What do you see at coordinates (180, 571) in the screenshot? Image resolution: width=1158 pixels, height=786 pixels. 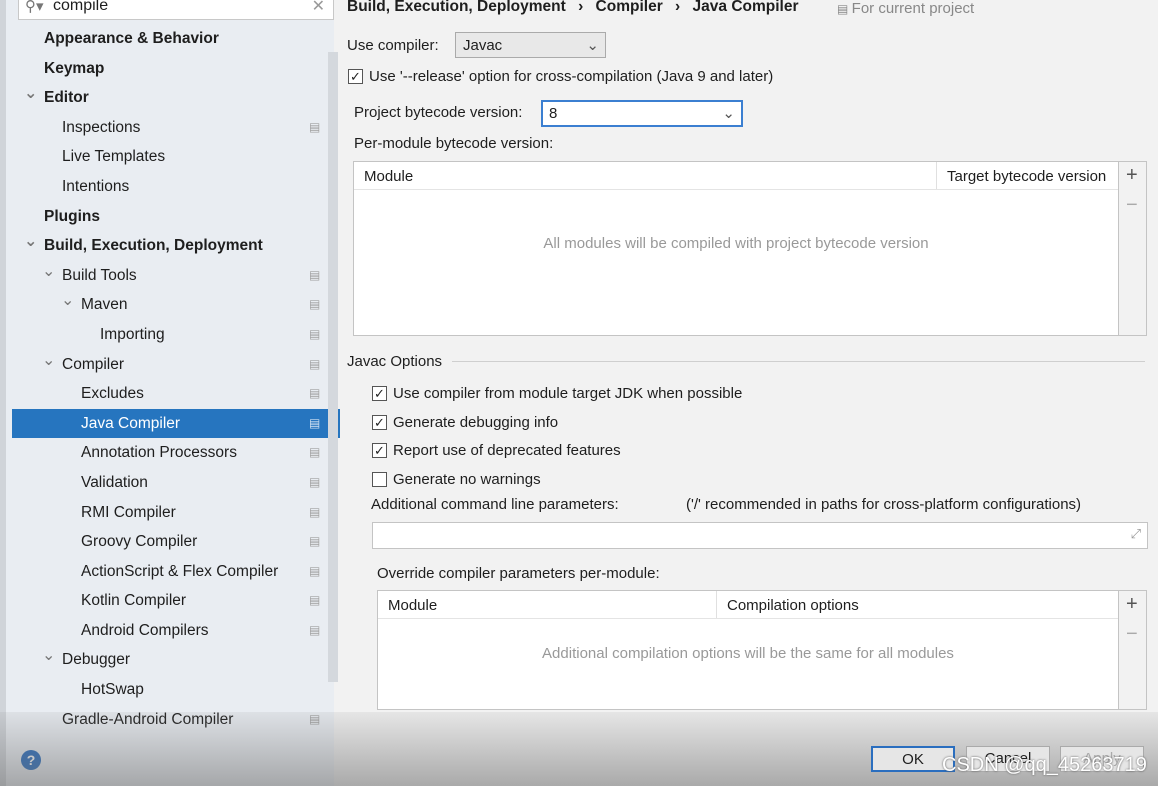 I see `tree-item-label: ActionScript & Flex Compiler` at bounding box center [180, 571].